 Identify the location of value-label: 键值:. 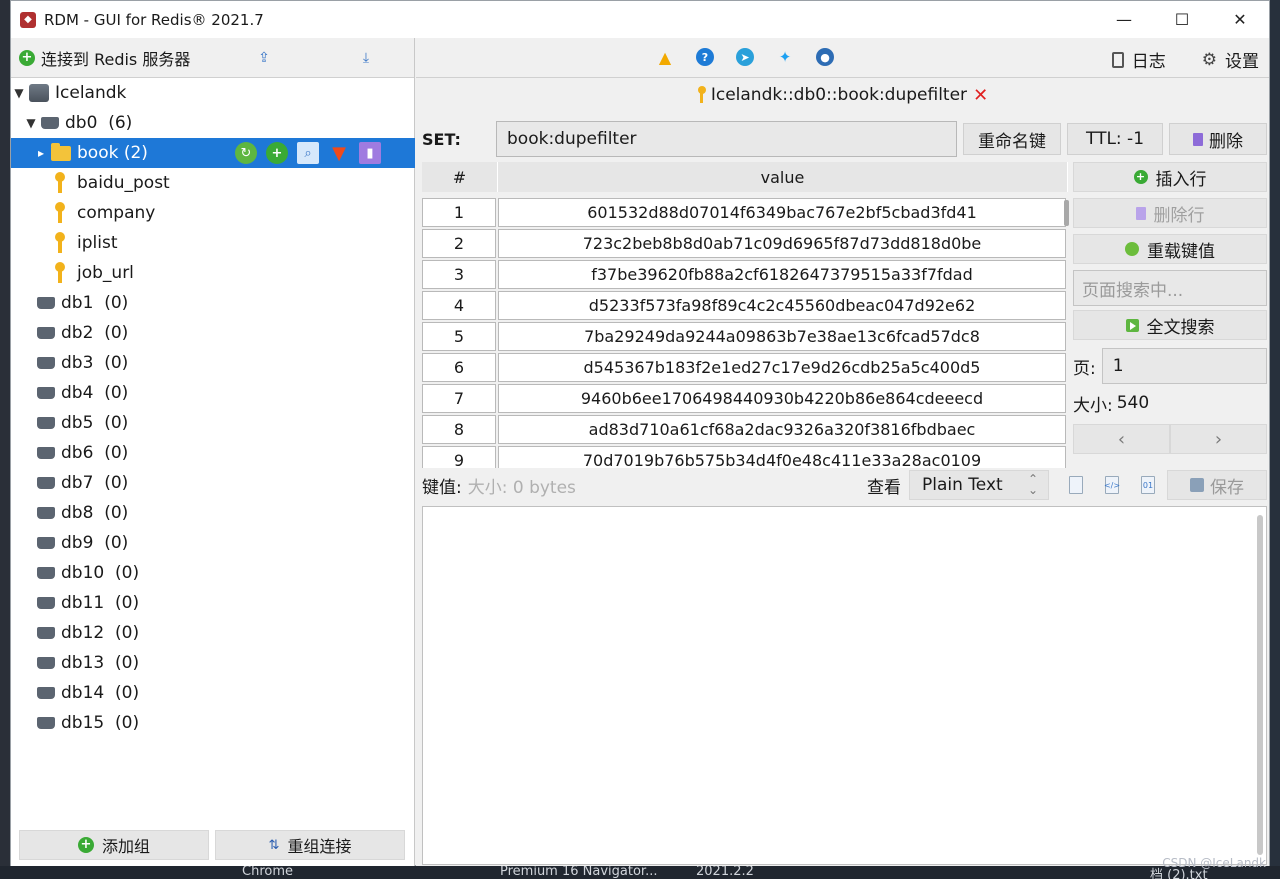
(442, 487).